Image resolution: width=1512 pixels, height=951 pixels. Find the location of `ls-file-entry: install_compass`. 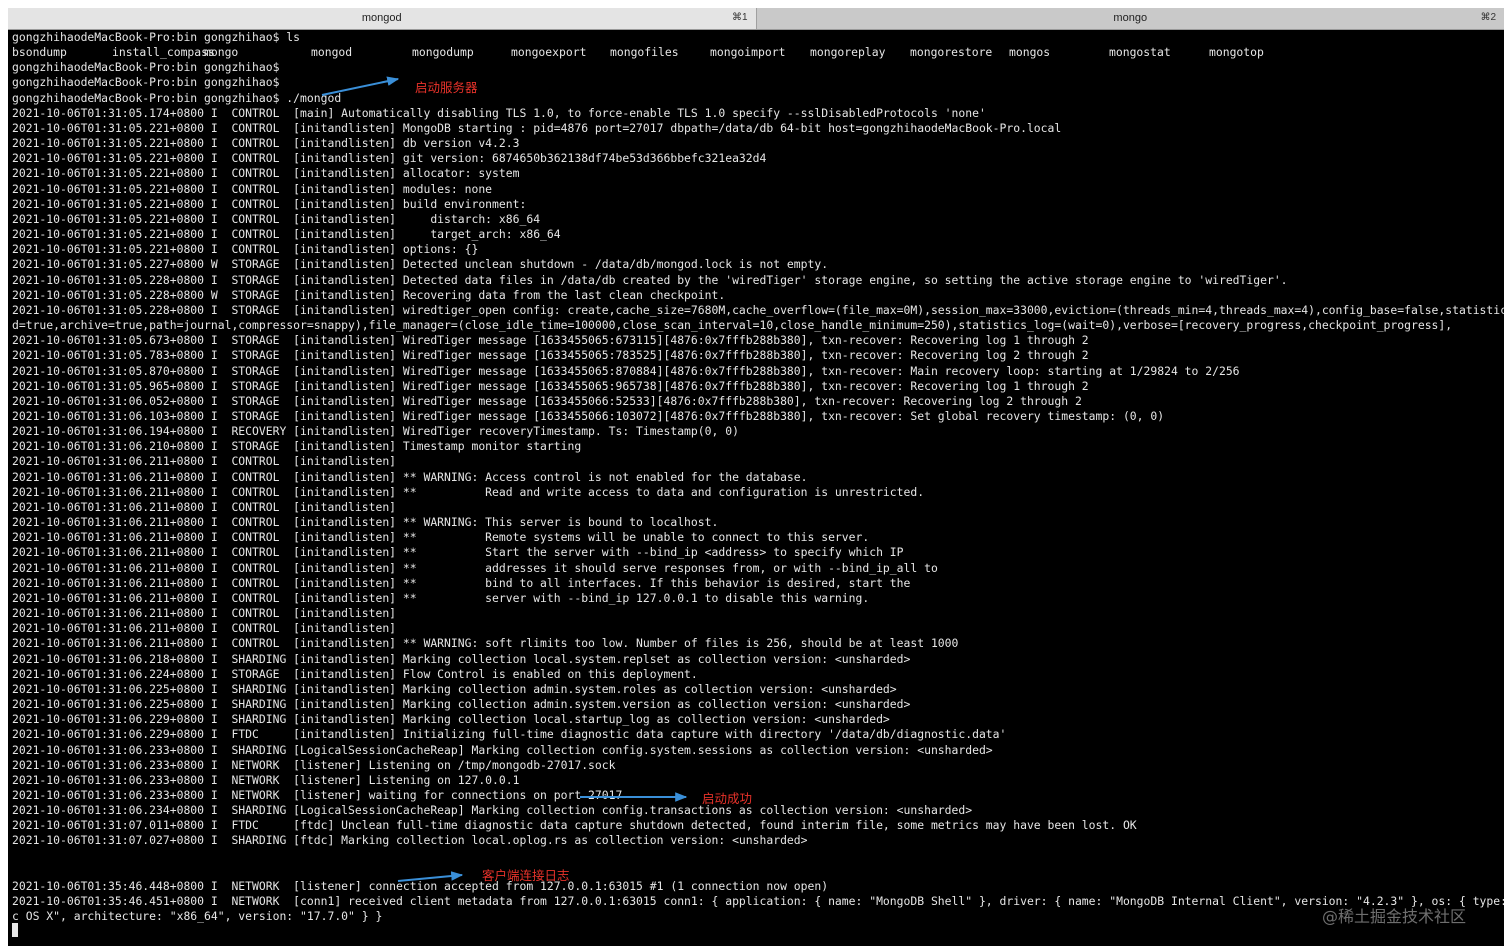

ls-file-entry: install_compass is located at coordinates (163, 52).